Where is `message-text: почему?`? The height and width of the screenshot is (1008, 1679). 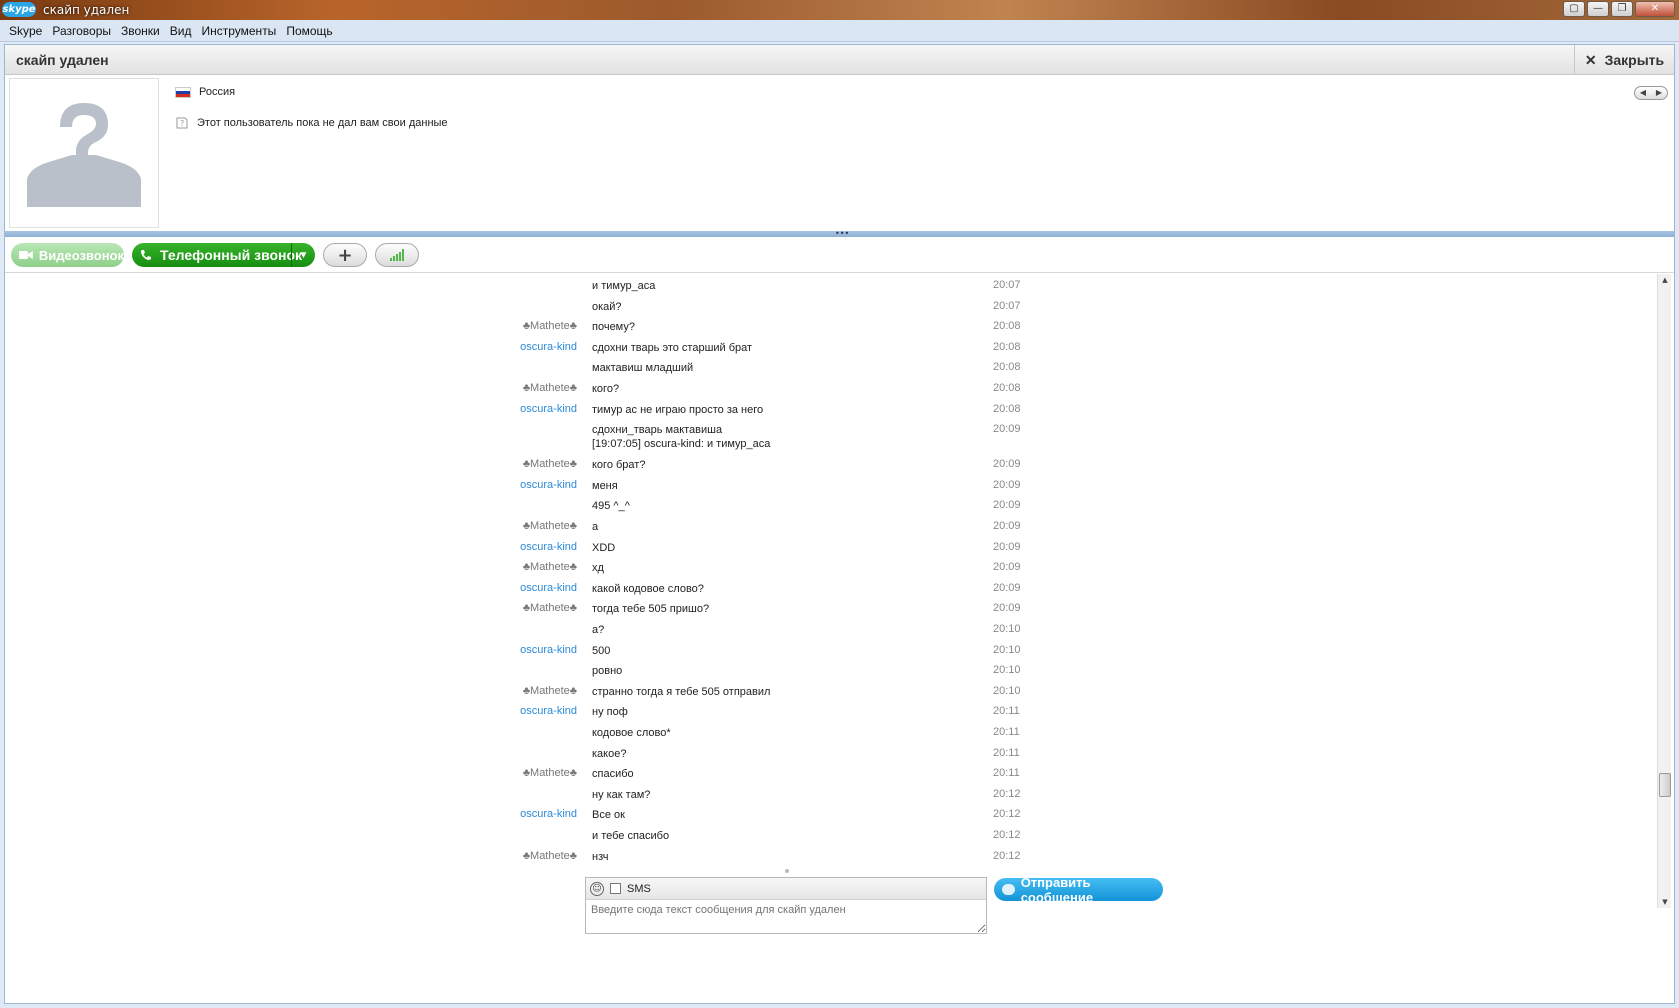
message-text: почему? is located at coordinates (613, 327).